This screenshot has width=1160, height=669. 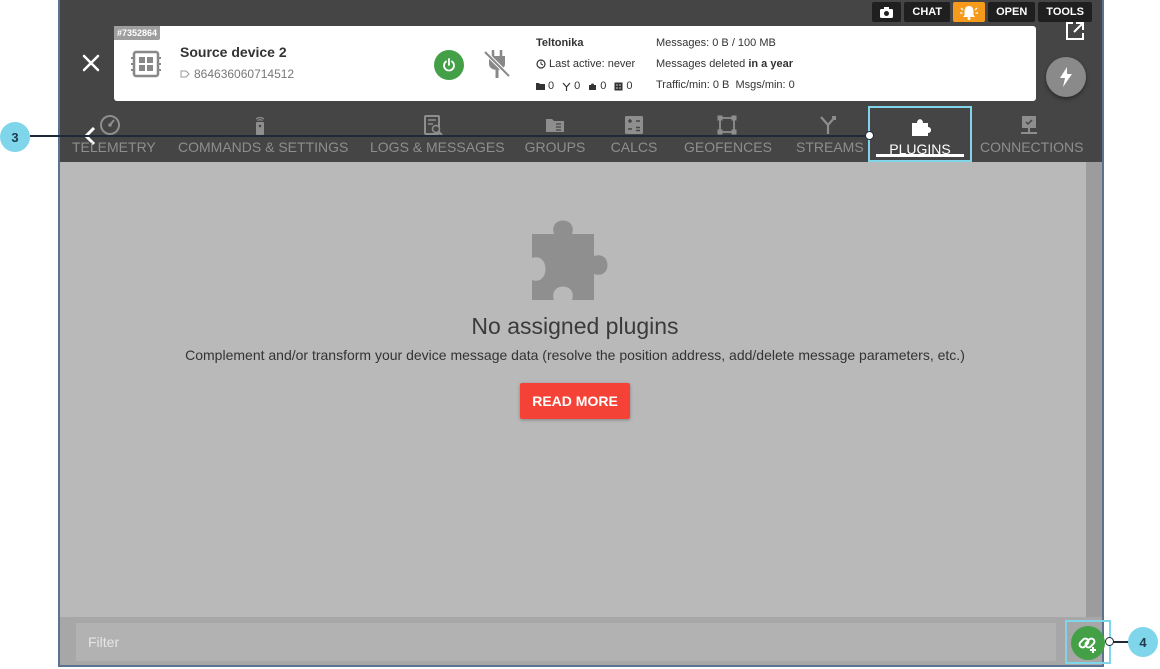 I want to click on tab-geofences: GEOFENCES, so click(x=728, y=134).